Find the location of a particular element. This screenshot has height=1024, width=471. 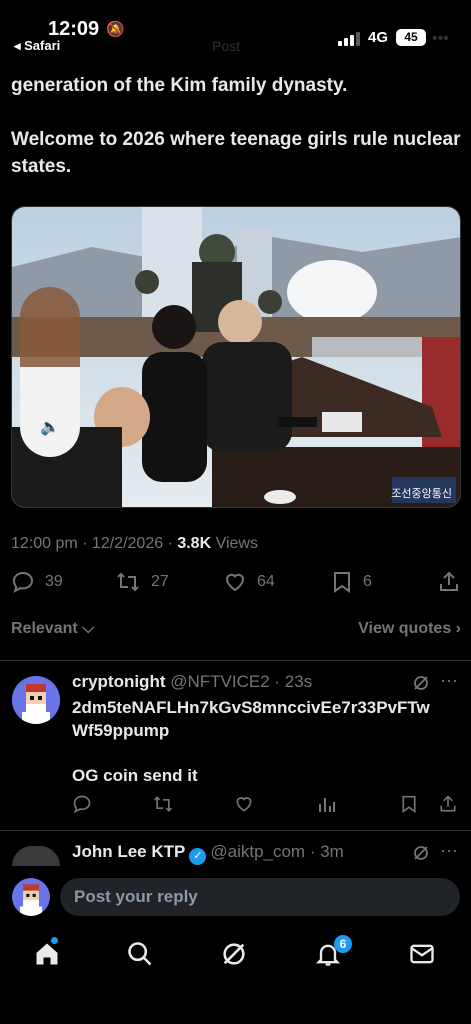

reply-text-line: Wf59ppump is located at coordinates (121, 730).